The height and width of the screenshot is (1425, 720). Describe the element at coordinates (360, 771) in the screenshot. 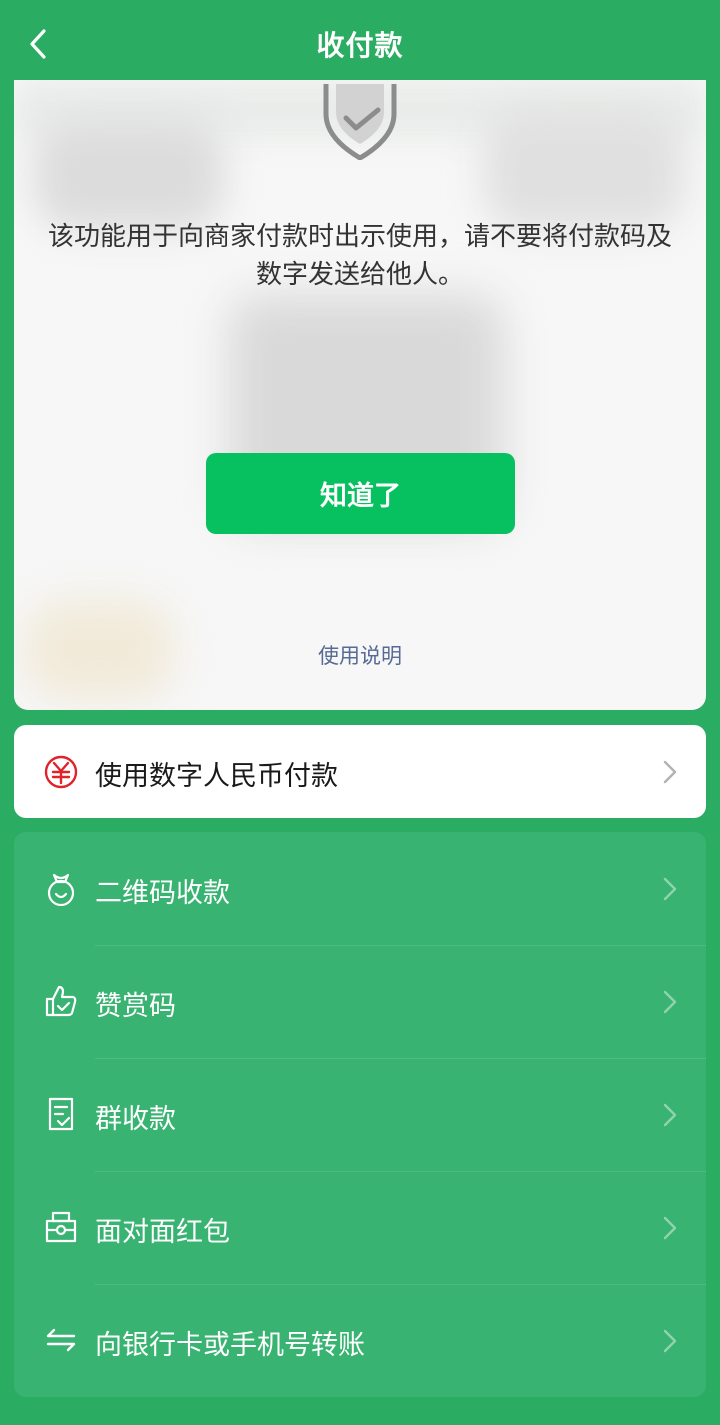

I see `digital-rmb-payment-row: 使用数字人民币付款` at that location.